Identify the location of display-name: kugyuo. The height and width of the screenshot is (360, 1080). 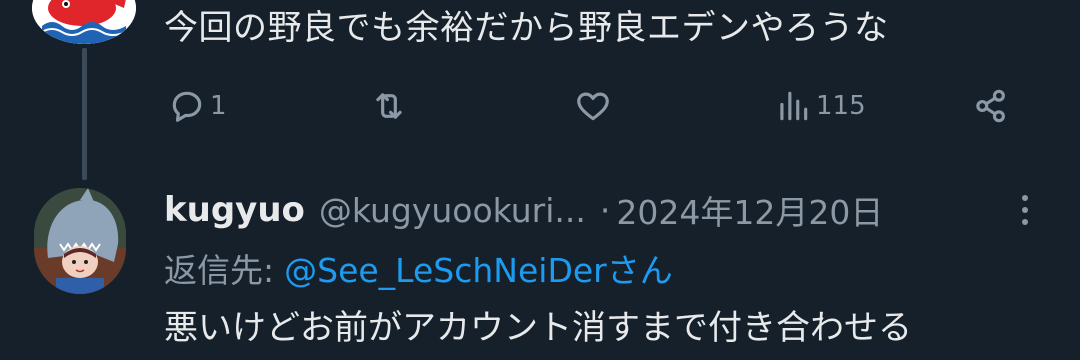
(234, 210).